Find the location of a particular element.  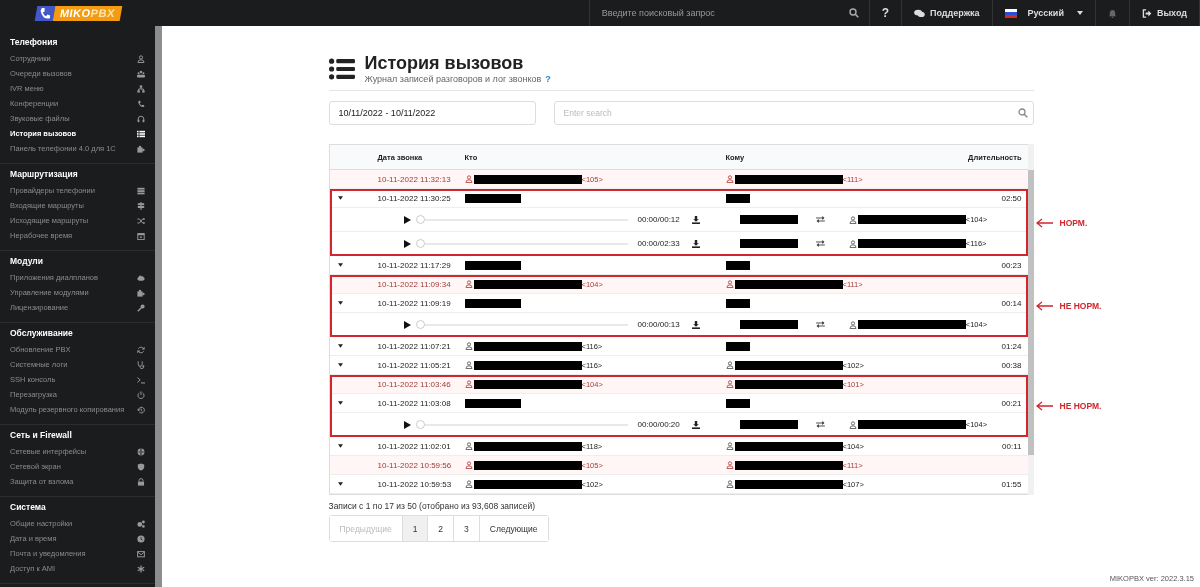

call-date: 10-11-2022 11:17:29 is located at coordinates (414, 265).